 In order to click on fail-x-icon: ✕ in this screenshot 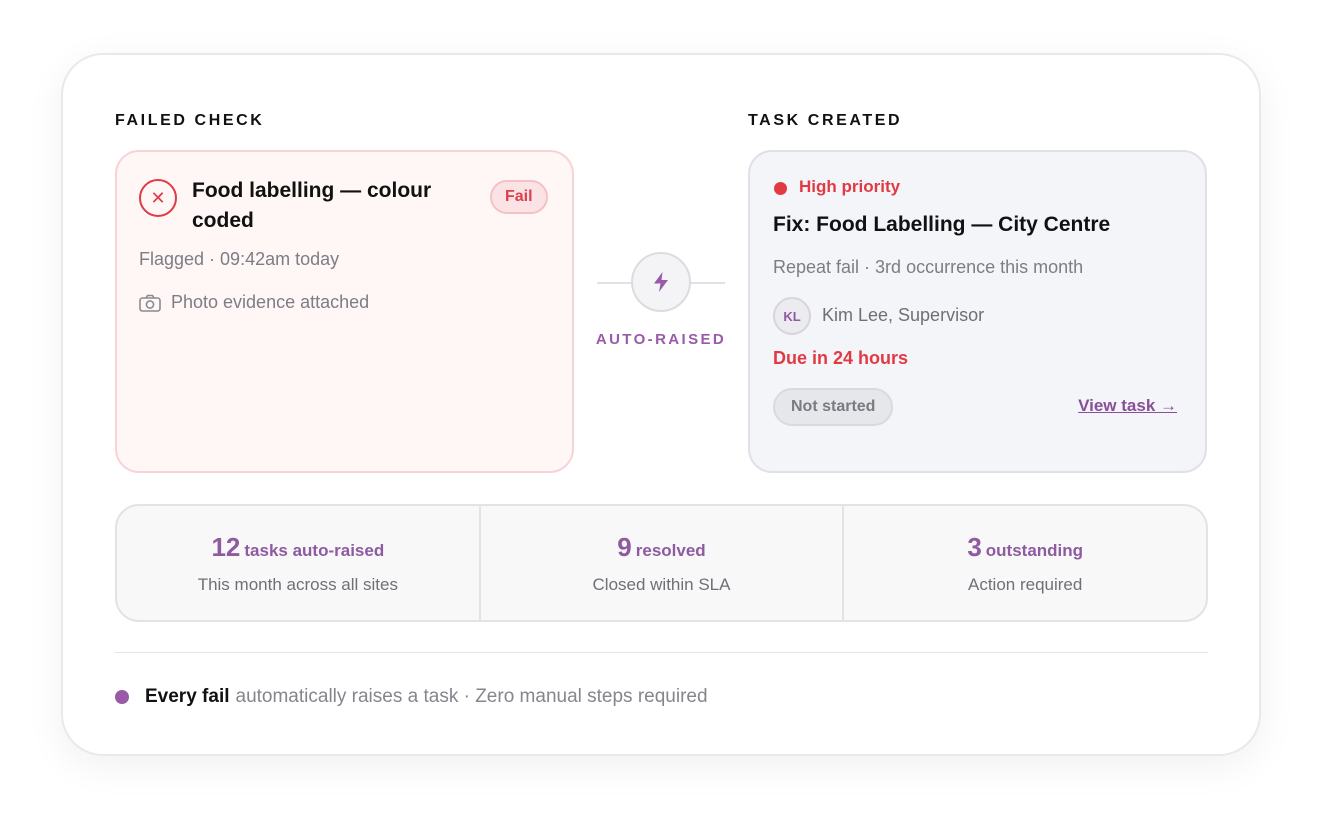, I will do `click(158, 198)`.